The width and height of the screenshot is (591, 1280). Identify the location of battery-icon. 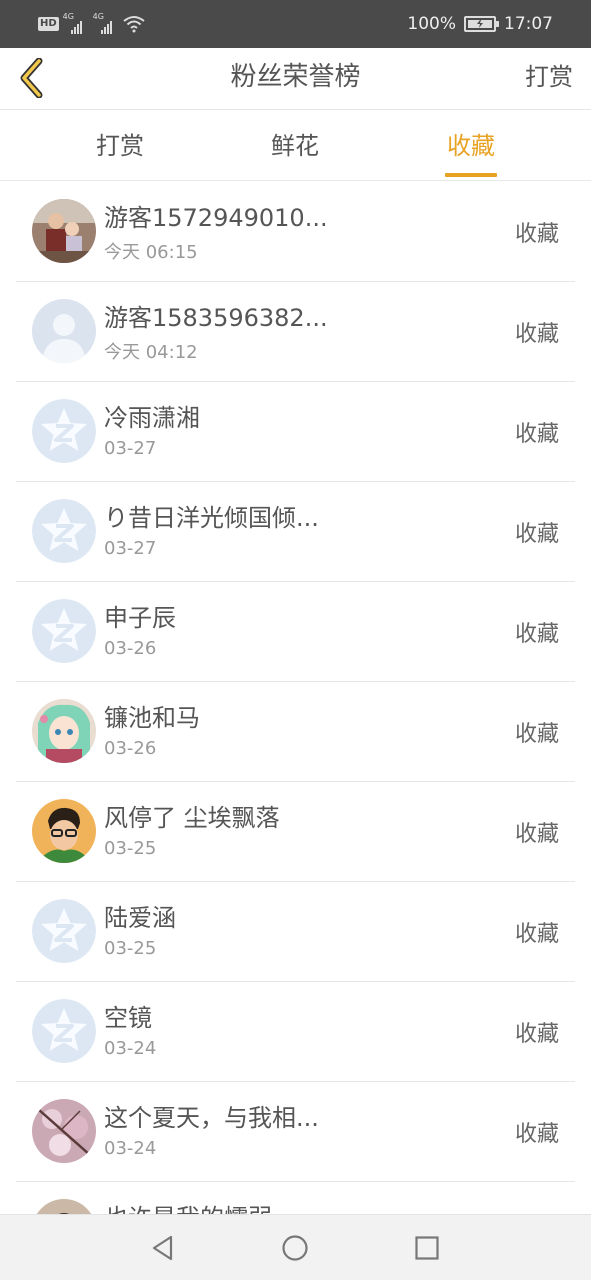
(481, 24).